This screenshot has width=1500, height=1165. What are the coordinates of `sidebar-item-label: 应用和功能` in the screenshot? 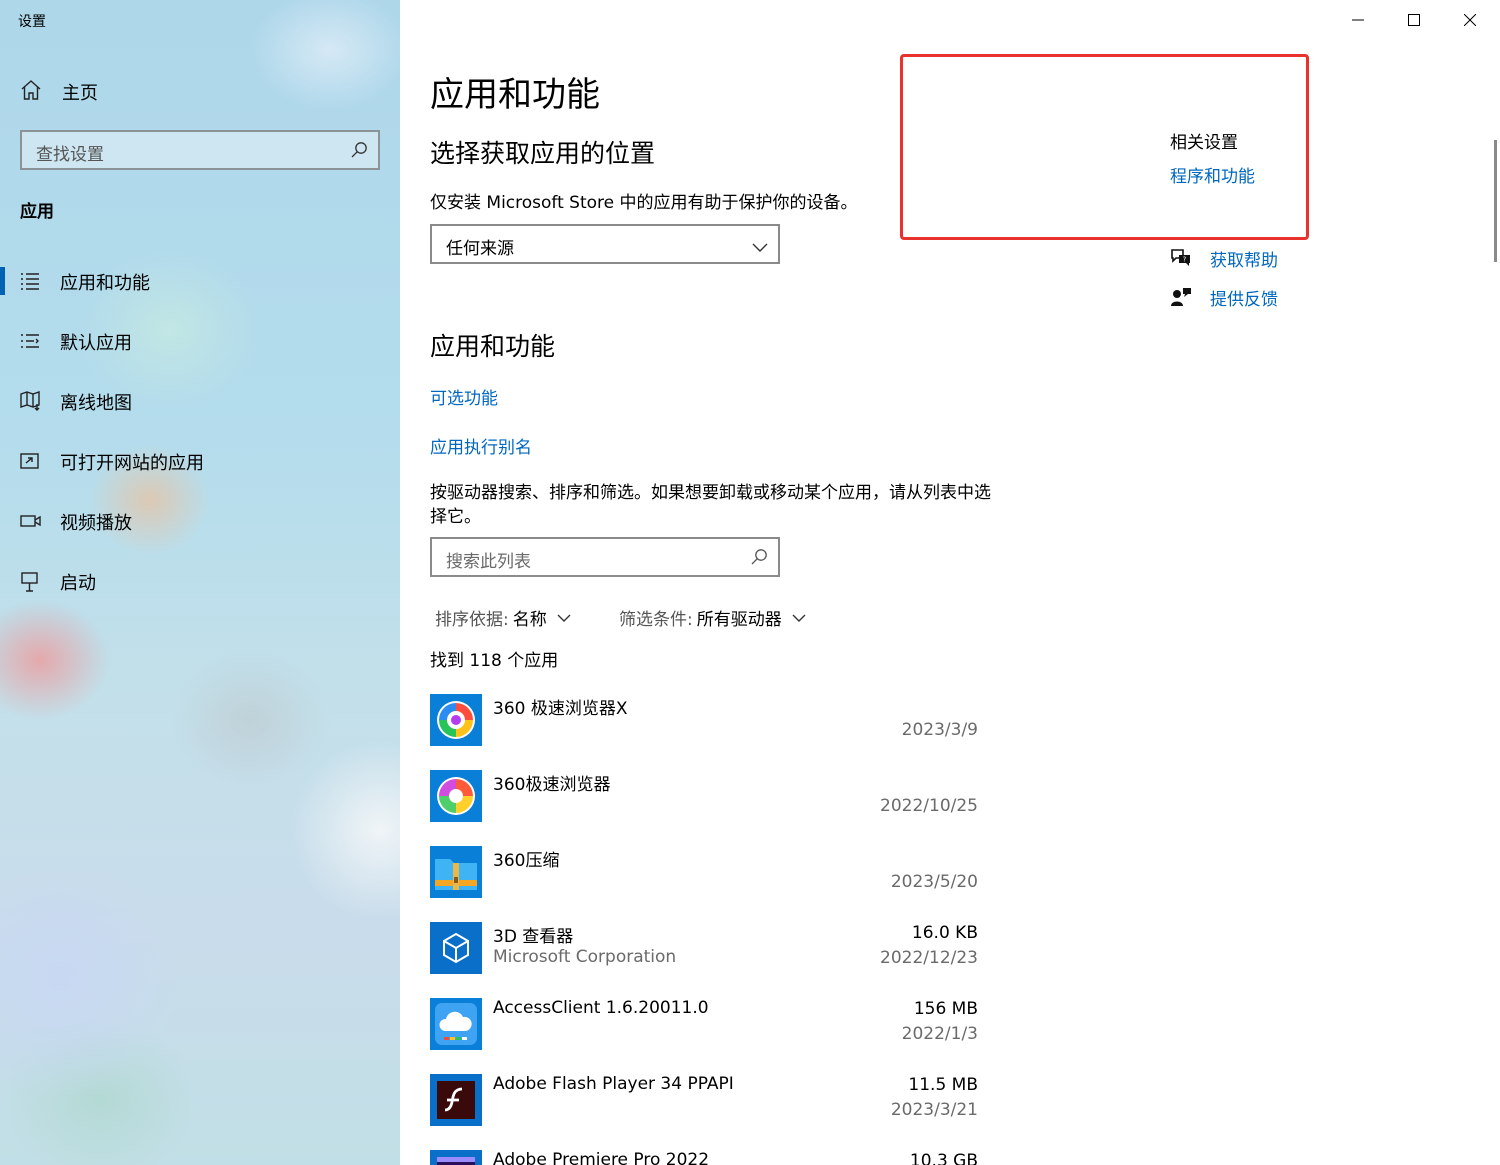 It's located at (105, 283).